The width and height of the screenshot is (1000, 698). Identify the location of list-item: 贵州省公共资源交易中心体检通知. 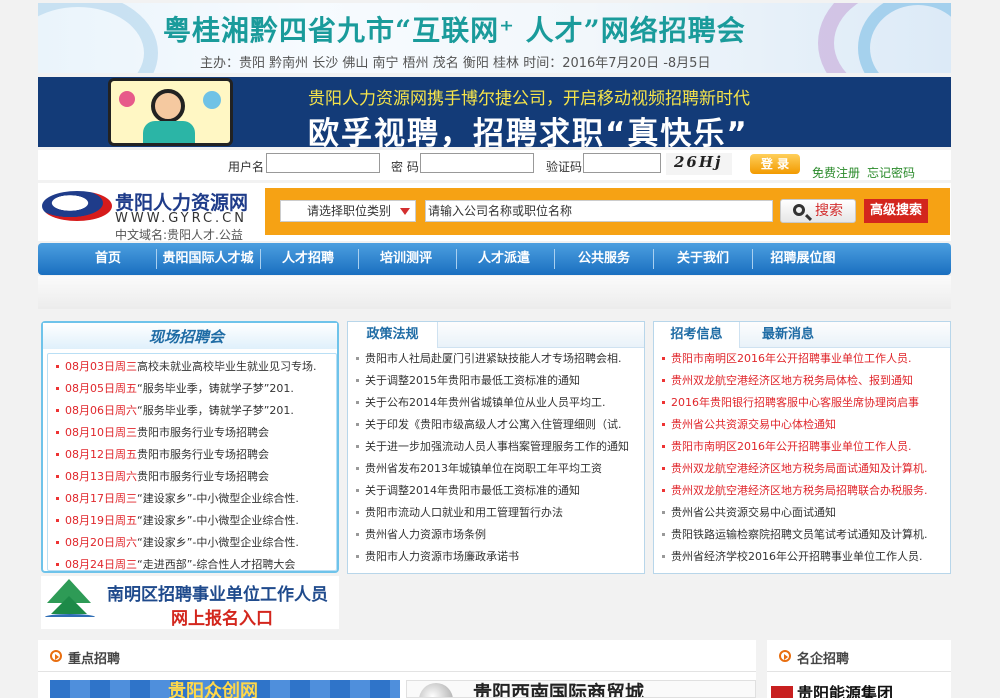
(745, 425).